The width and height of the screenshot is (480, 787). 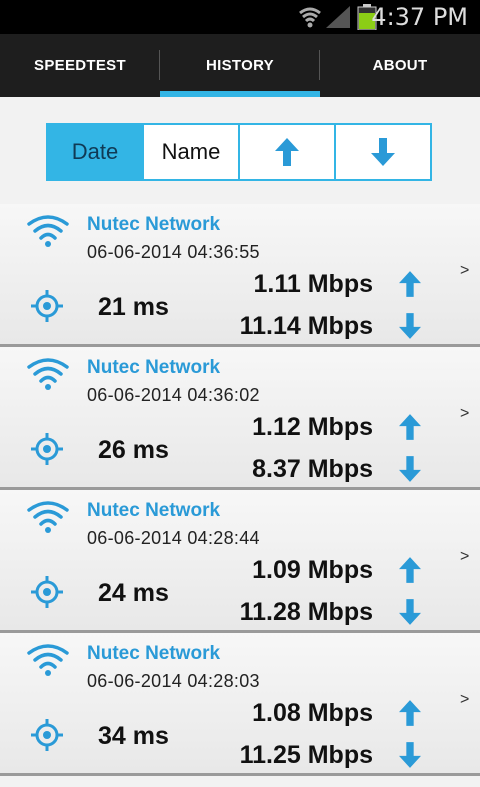 I want to click on tab-label: SPEEDTEST, so click(x=80, y=65).